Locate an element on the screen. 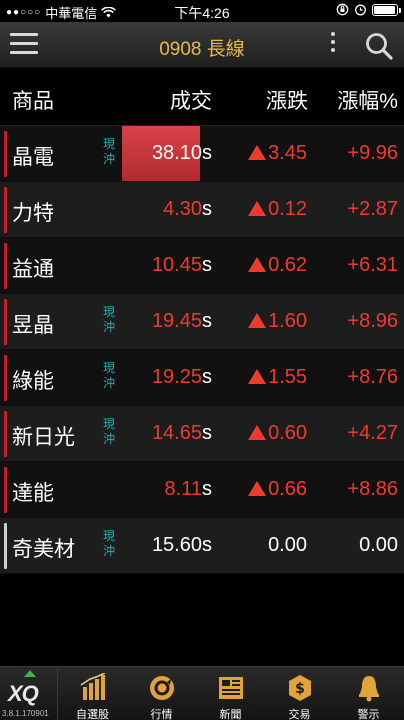  column-percent: 漲幅% is located at coordinates (367, 100).